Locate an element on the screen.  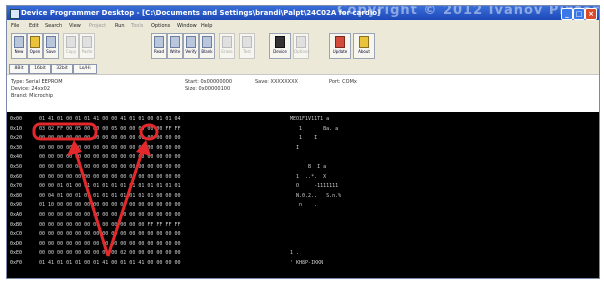
paste-button: Paste is located at coordinates (87, 46).